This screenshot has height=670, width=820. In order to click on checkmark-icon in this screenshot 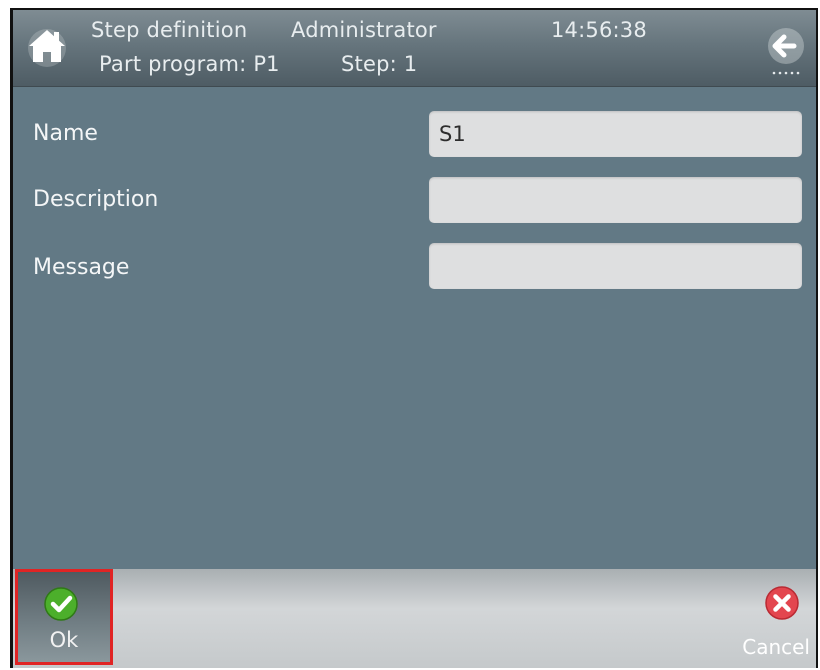, I will do `click(61, 604)`.